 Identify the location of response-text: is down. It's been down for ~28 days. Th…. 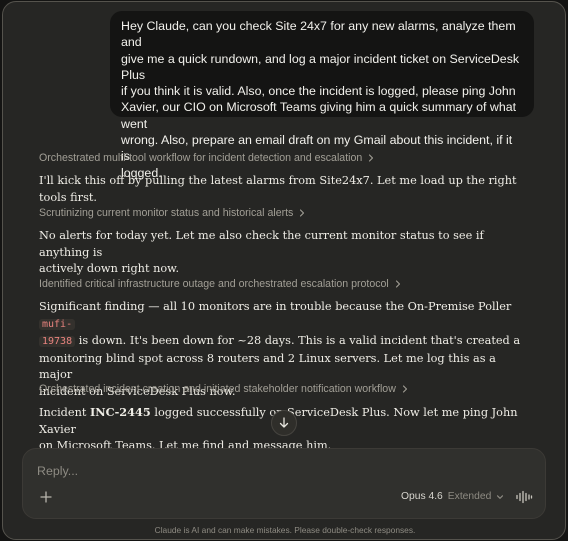
(298, 340).